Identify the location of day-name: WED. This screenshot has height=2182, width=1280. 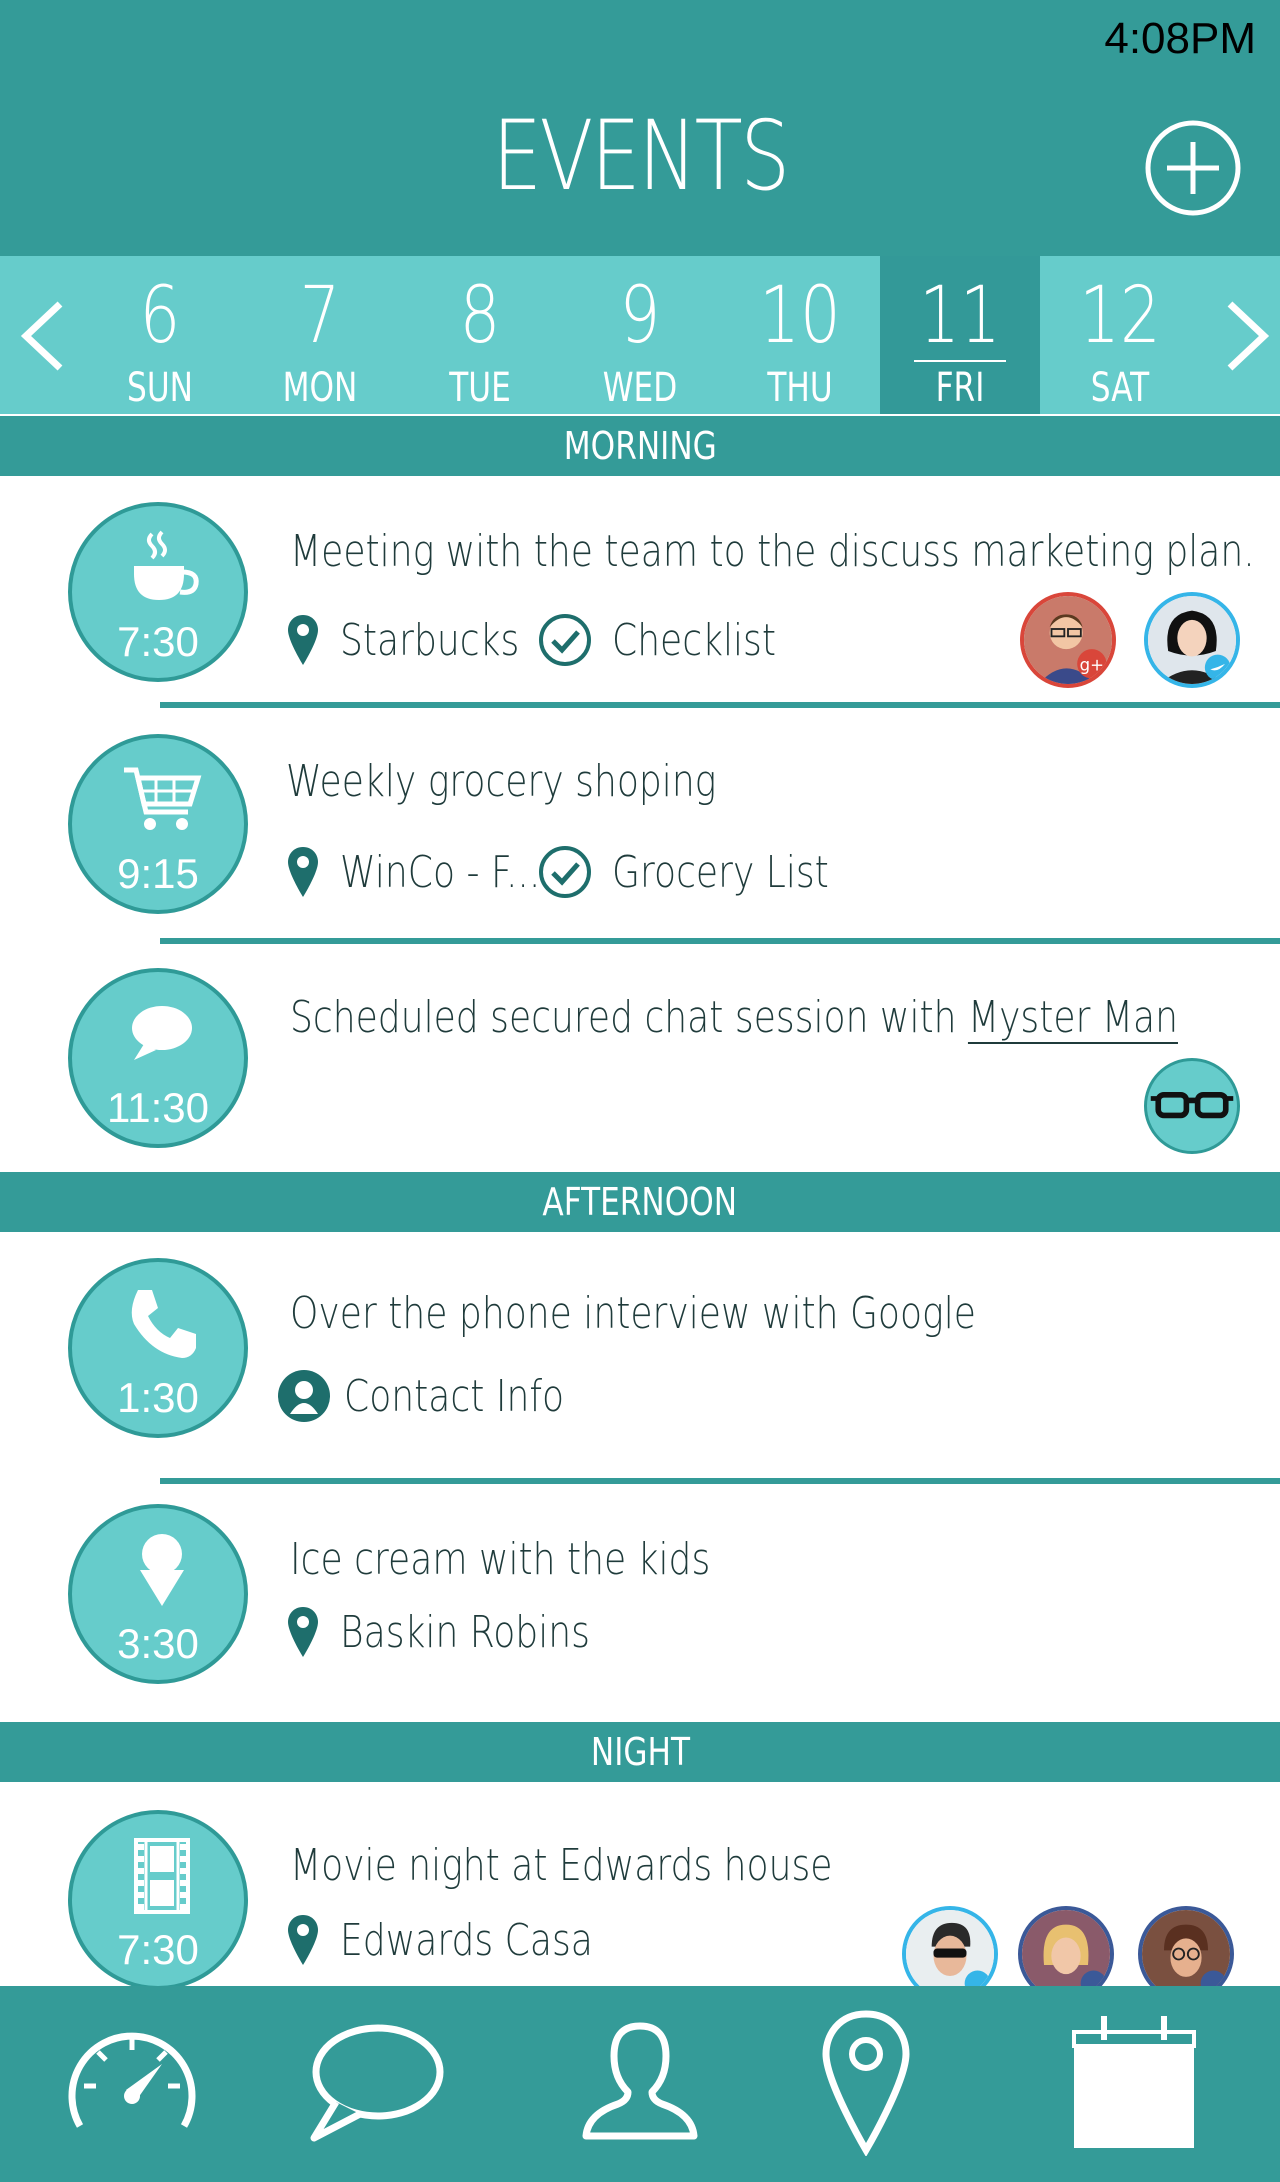
(640, 388).